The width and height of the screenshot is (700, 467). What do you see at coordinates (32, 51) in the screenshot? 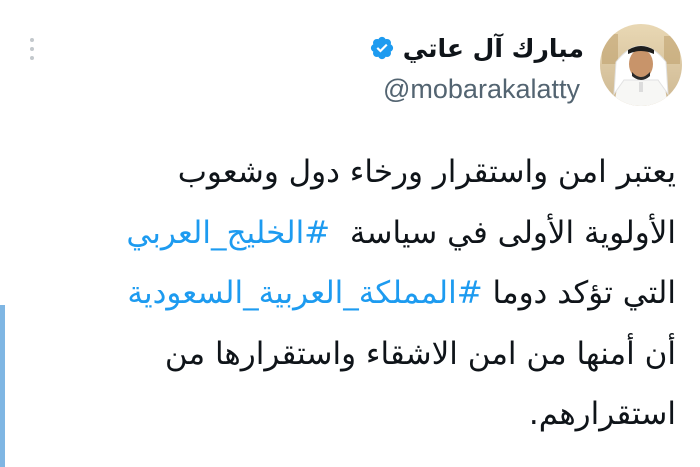
I see `more-options-icon` at bounding box center [32, 51].